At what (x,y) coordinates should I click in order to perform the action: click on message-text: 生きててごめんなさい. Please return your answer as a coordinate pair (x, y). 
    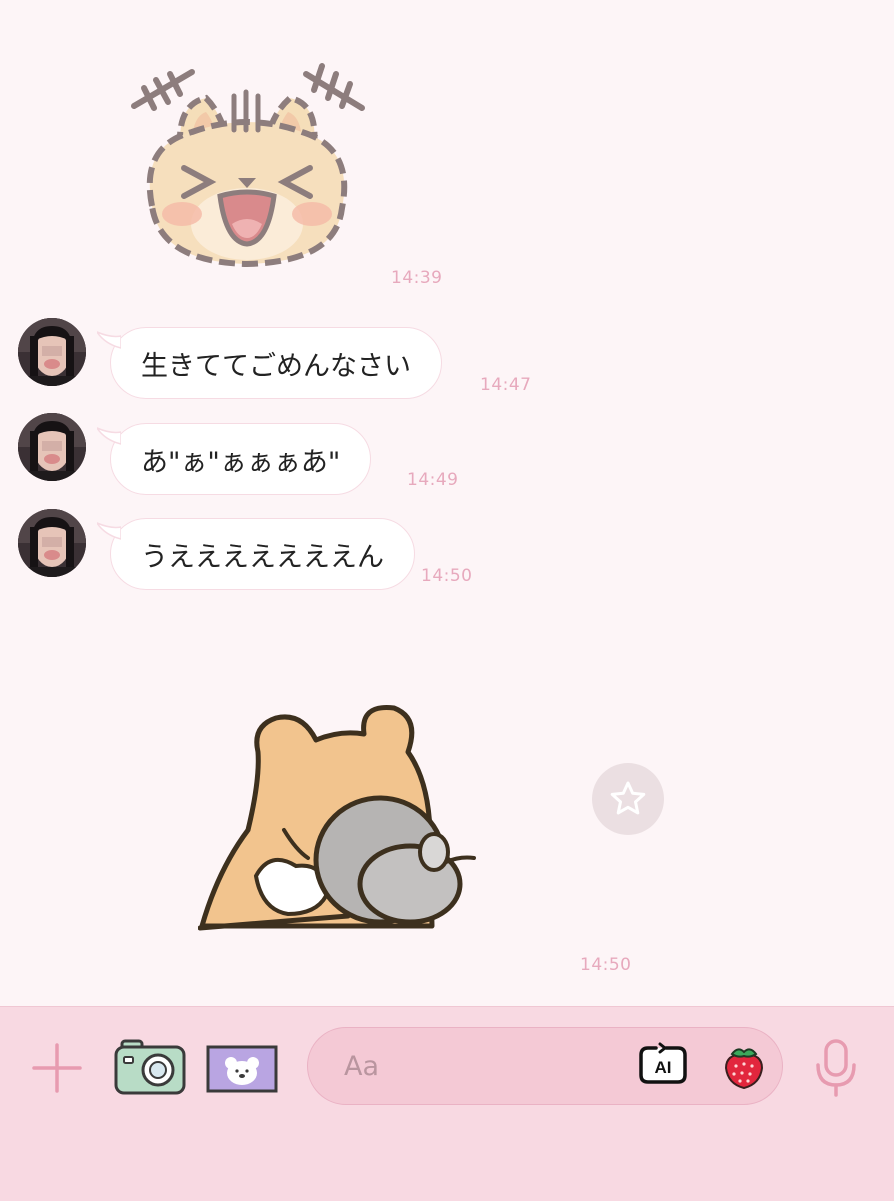
    Looking at the image, I should click on (276, 366).